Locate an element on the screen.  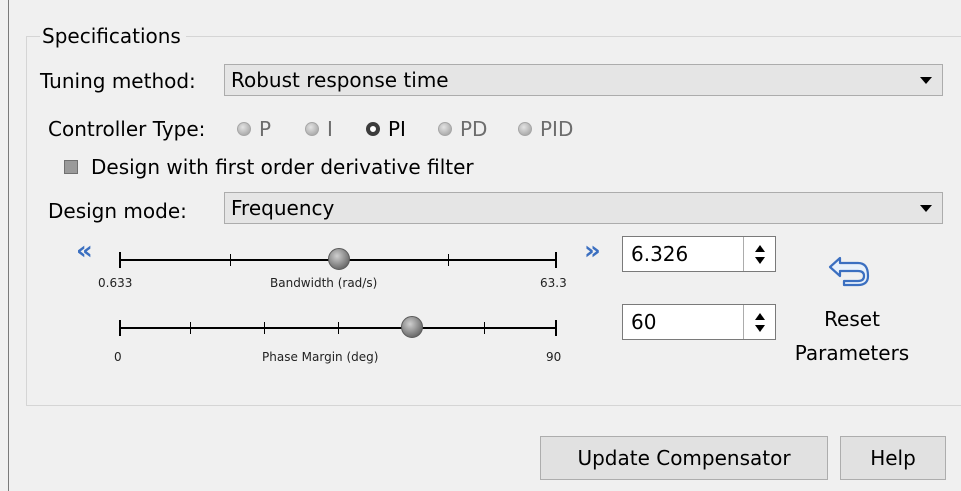
bandwidth-max-label: 63.3 is located at coordinates (553, 283).